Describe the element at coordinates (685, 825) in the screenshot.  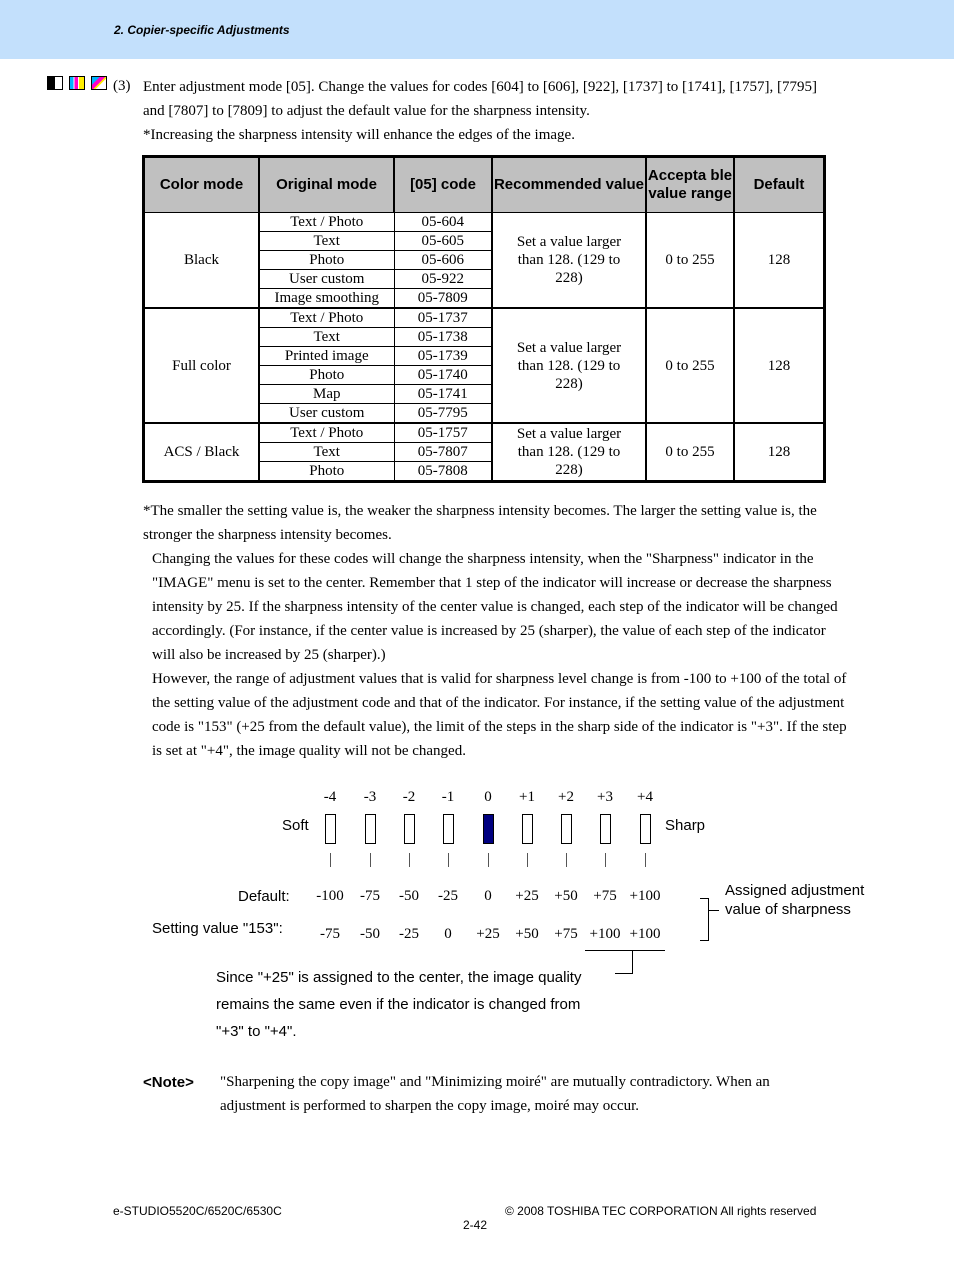
I see `sharp-label: Sharp` at that location.